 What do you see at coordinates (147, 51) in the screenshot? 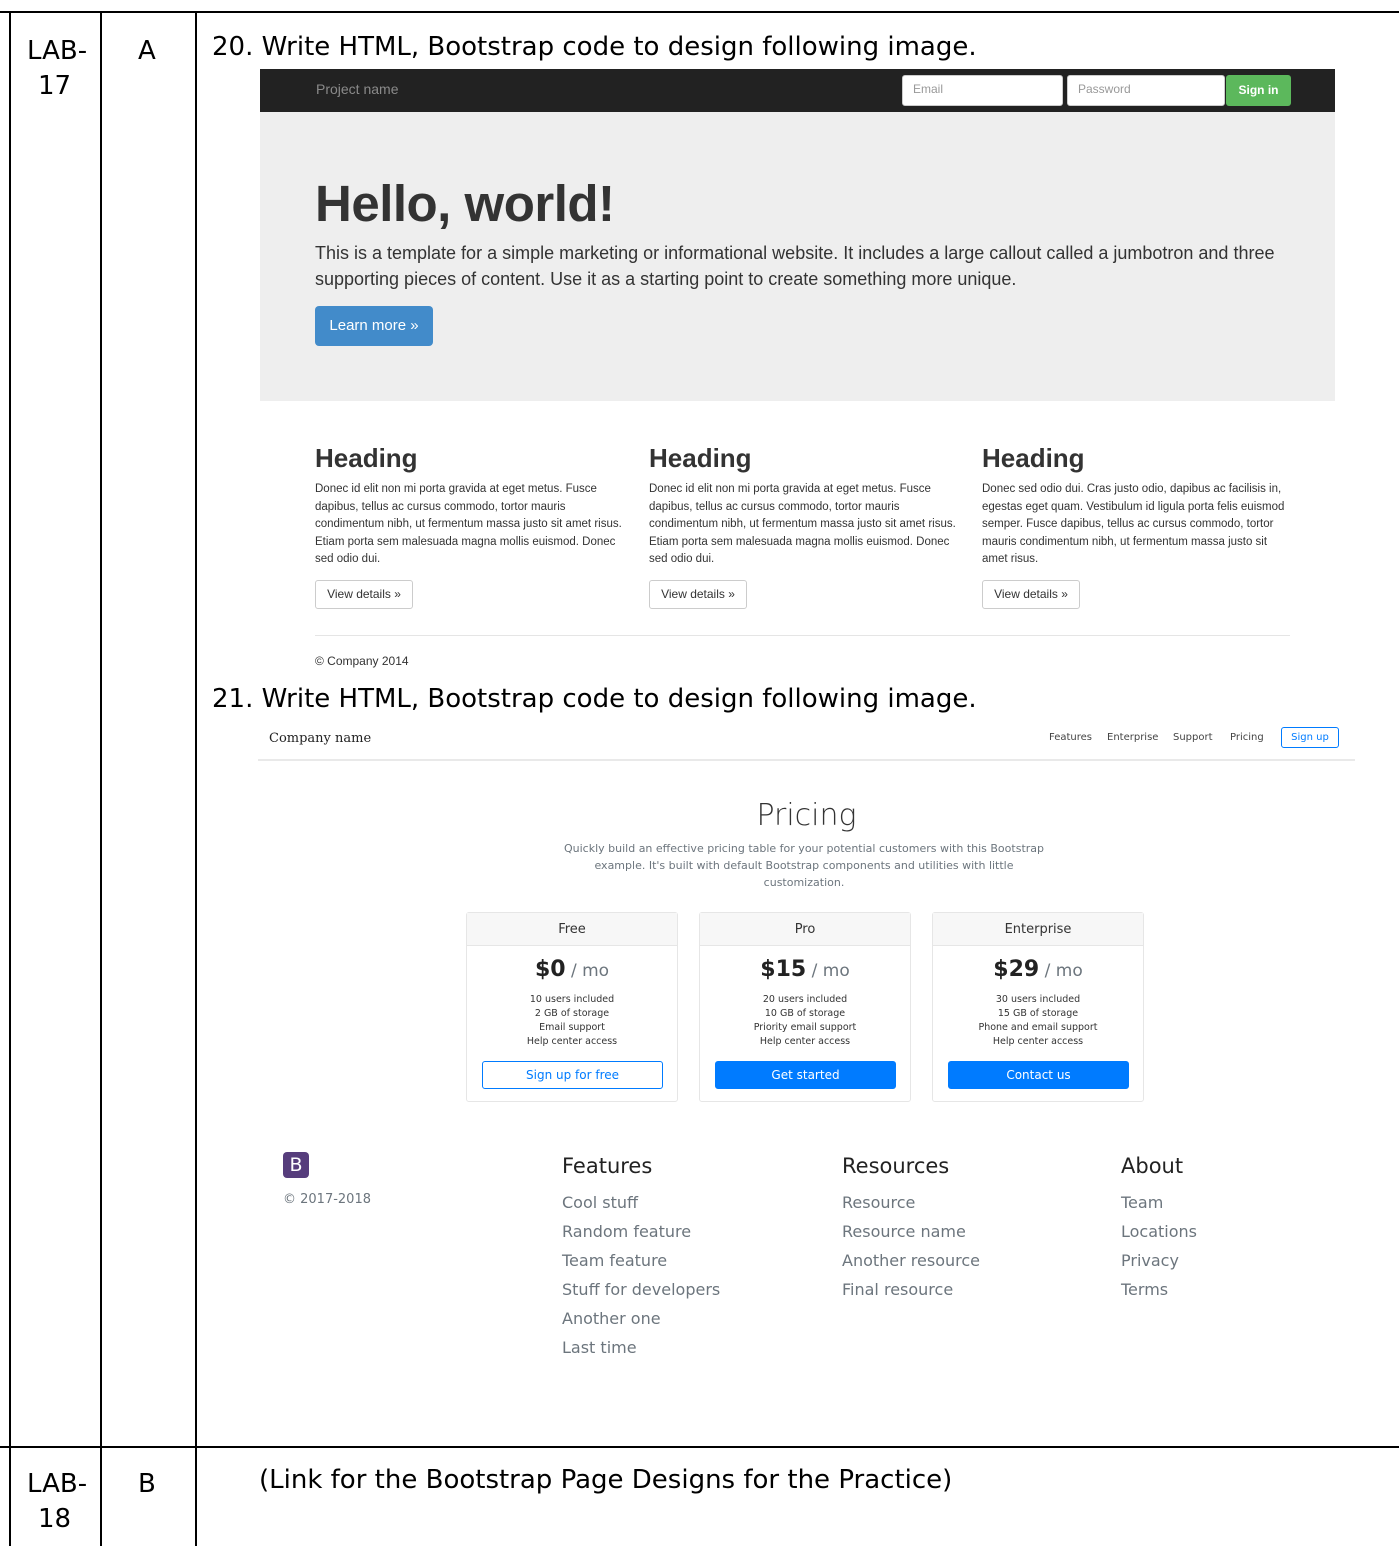
I see `part-label: A` at bounding box center [147, 51].